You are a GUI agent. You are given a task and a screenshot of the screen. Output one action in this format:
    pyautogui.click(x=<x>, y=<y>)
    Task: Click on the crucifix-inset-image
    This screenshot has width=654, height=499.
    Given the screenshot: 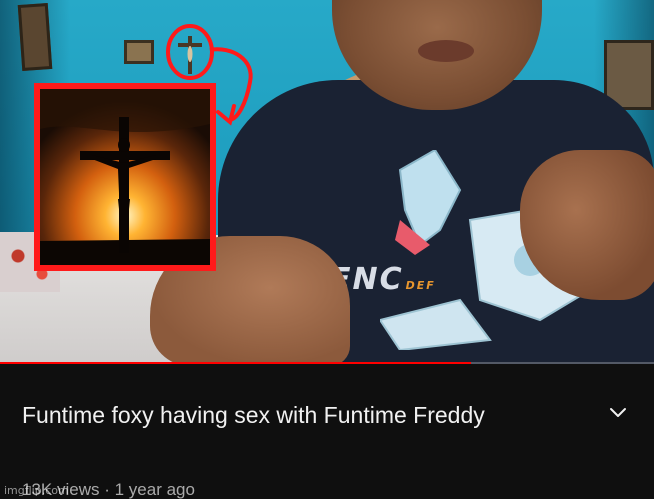 What is the action you would take?
    pyautogui.click(x=125, y=177)
    